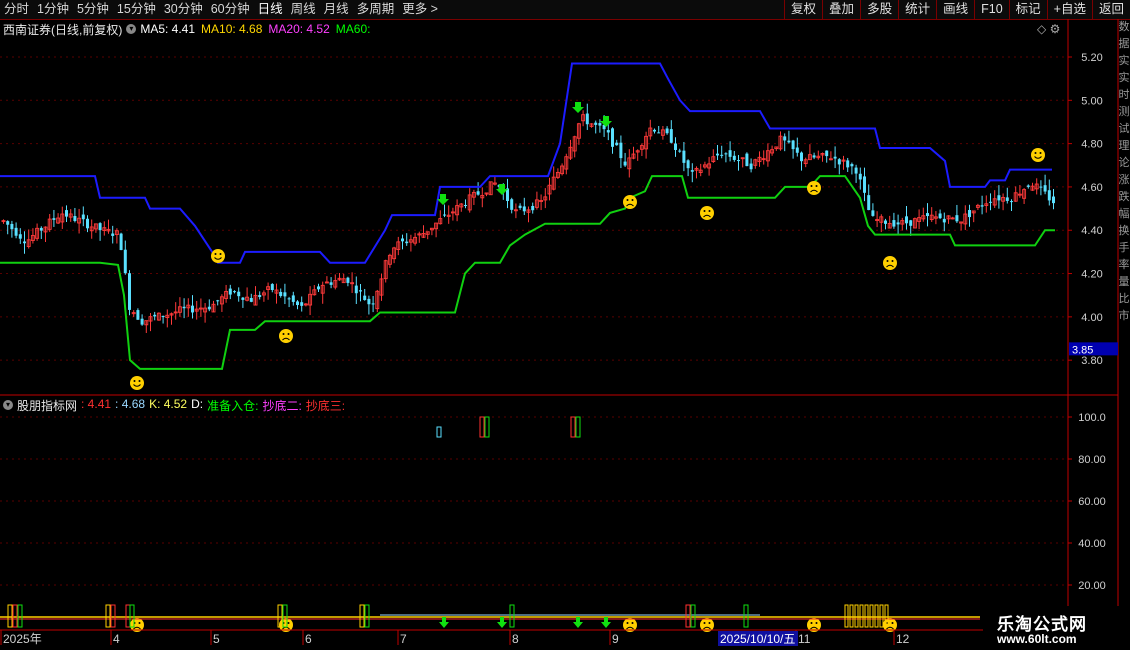  What do you see at coordinates (955, 9) in the screenshot?
I see `tool-button: 画线` at bounding box center [955, 9].